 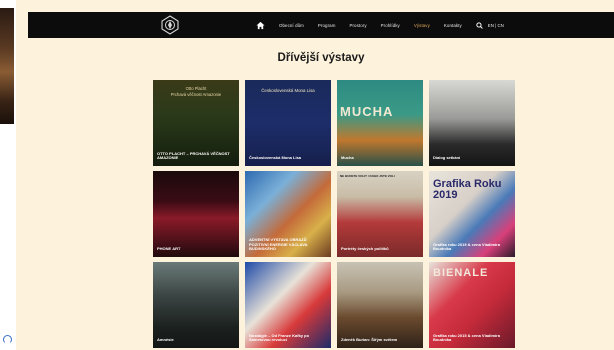 What do you see at coordinates (479, 25) in the screenshot?
I see `search-icon` at bounding box center [479, 25].